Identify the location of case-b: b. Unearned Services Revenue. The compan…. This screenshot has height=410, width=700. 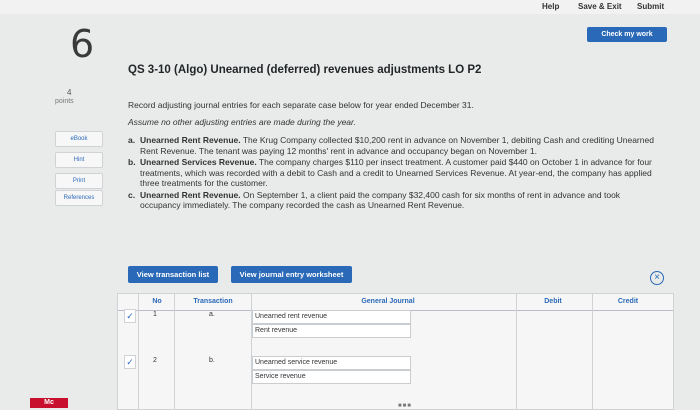
(393, 173).